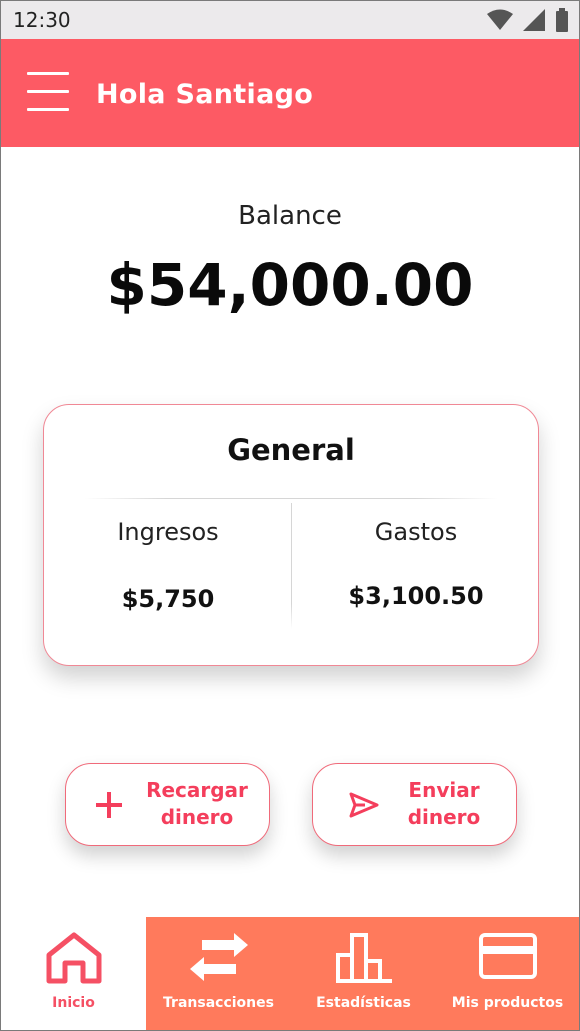  I want to click on status-icons, so click(528, 20).